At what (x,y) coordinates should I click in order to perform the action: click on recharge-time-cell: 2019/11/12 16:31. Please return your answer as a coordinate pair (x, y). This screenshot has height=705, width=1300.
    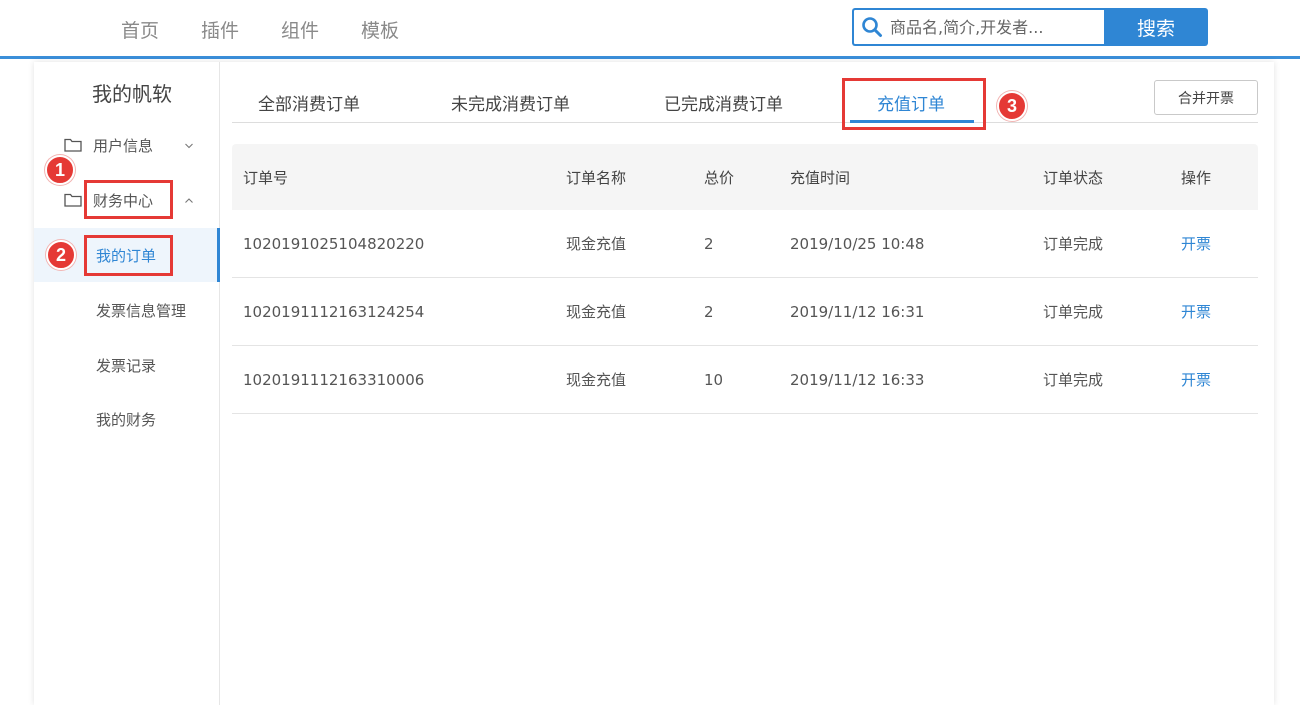
    Looking at the image, I should click on (857, 311).